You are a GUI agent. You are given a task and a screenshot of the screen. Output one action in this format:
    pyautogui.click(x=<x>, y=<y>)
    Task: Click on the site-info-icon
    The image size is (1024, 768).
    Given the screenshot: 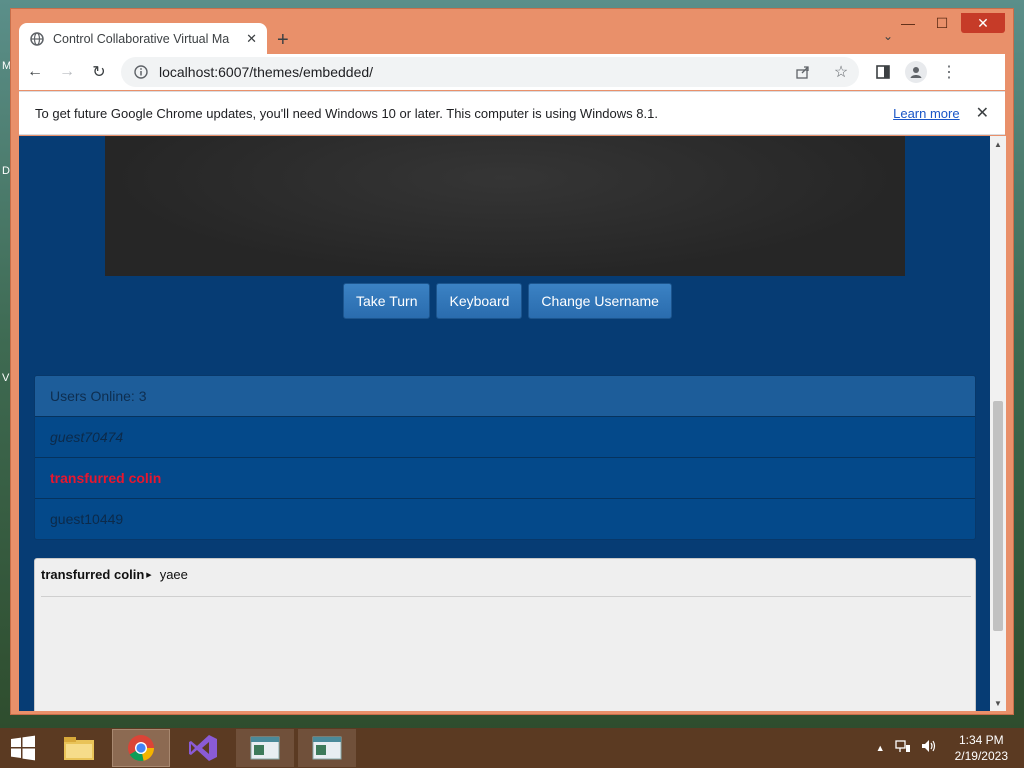 What is the action you would take?
    pyautogui.click(x=141, y=72)
    